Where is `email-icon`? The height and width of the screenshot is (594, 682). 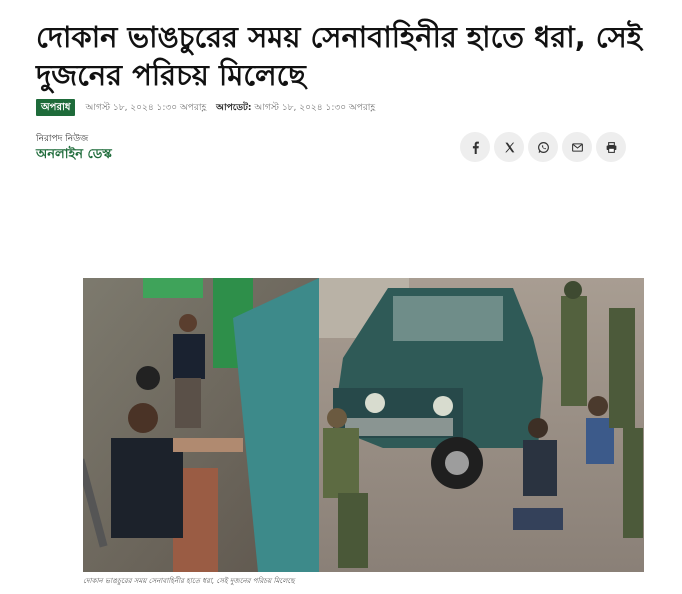 email-icon is located at coordinates (577, 147).